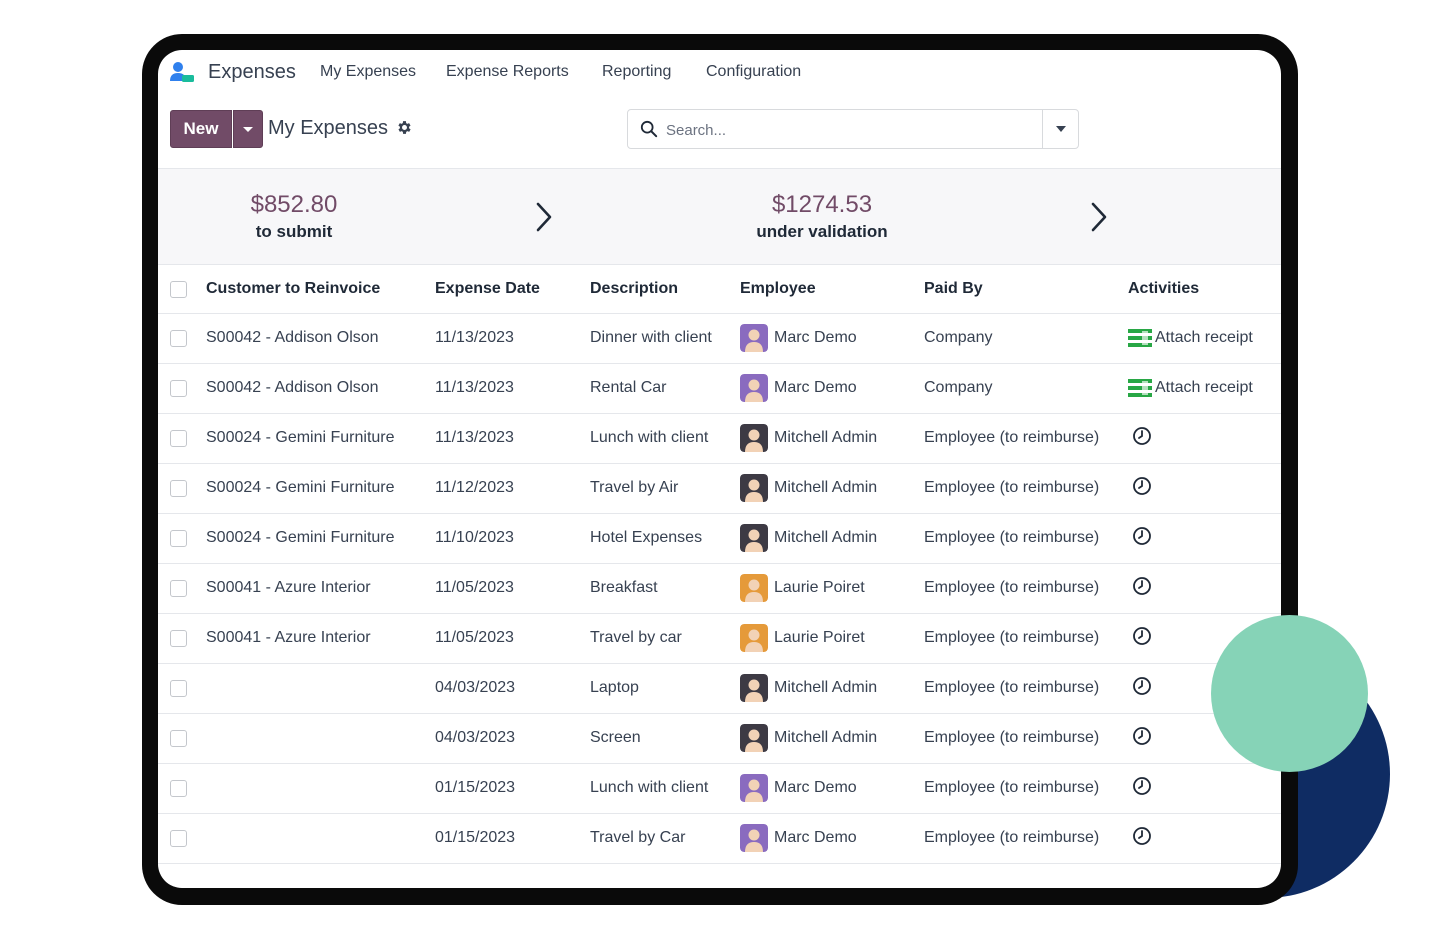 The width and height of the screenshot is (1440, 939). What do you see at coordinates (822, 231) in the screenshot?
I see `under-validation-label: under validation` at bounding box center [822, 231].